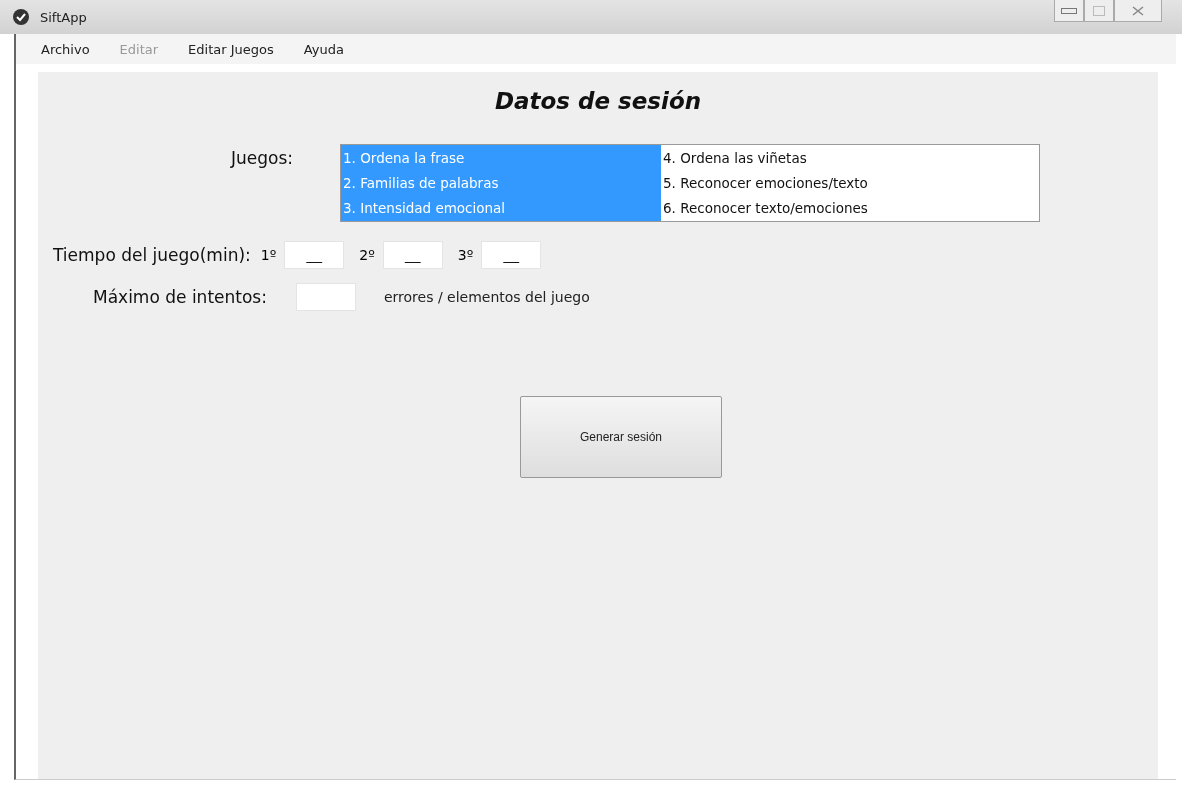 The image size is (1182, 794). What do you see at coordinates (850, 183) in the screenshot?
I see `list-item: 5. Reconocer emociones/texto` at bounding box center [850, 183].